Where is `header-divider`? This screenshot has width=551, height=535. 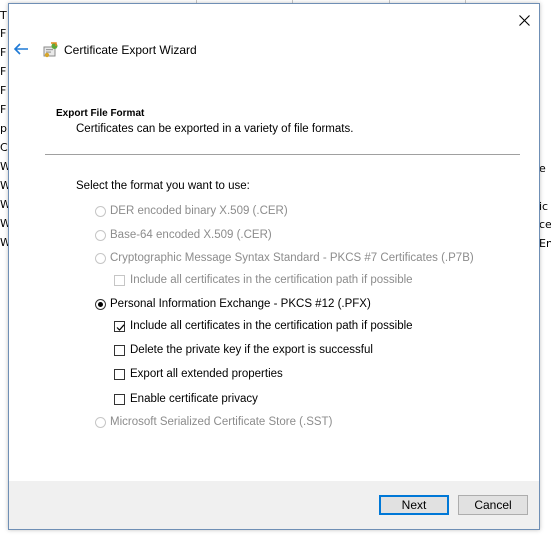
header-divider is located at coordinates (282, 154).